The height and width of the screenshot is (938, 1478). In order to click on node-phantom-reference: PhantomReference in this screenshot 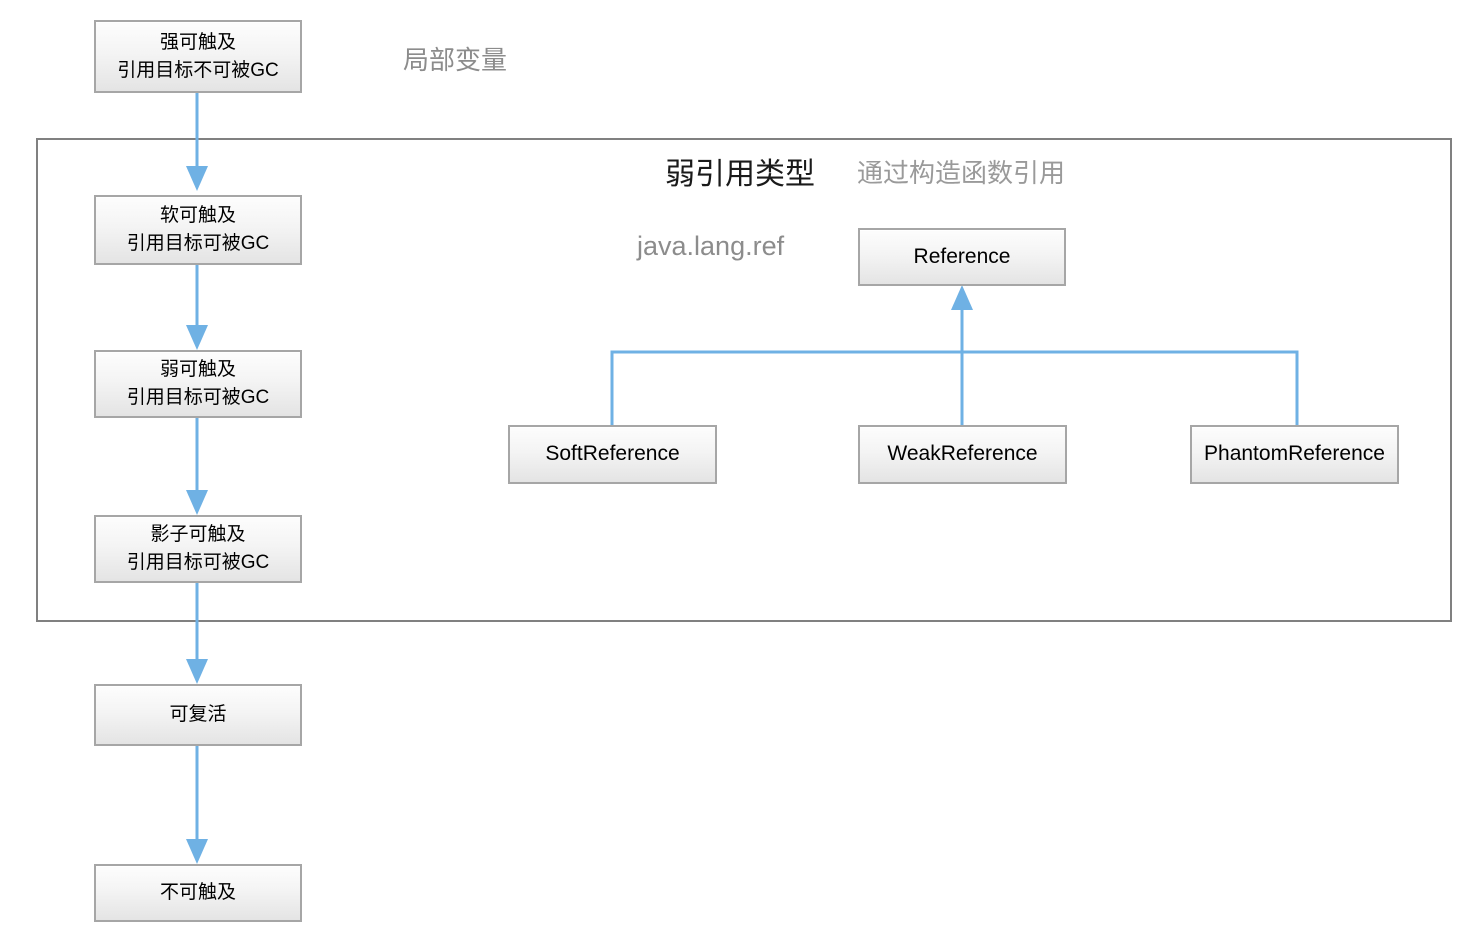, I will do `click(1294, 454)`.